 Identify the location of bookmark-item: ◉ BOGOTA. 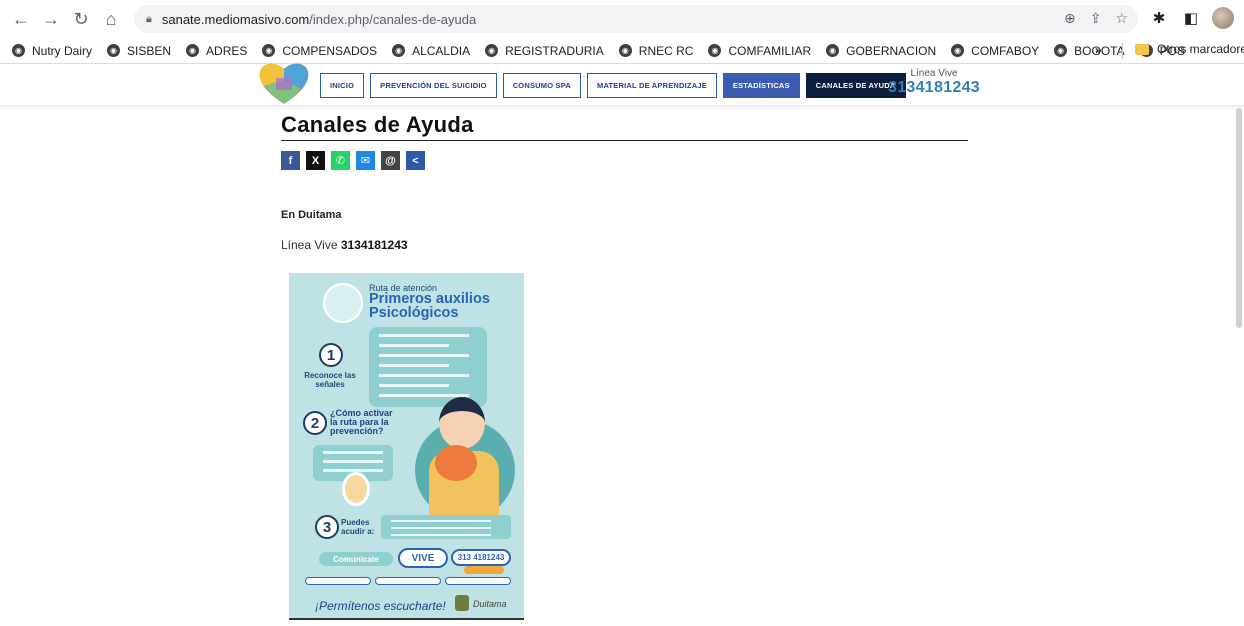
(1089, 51).